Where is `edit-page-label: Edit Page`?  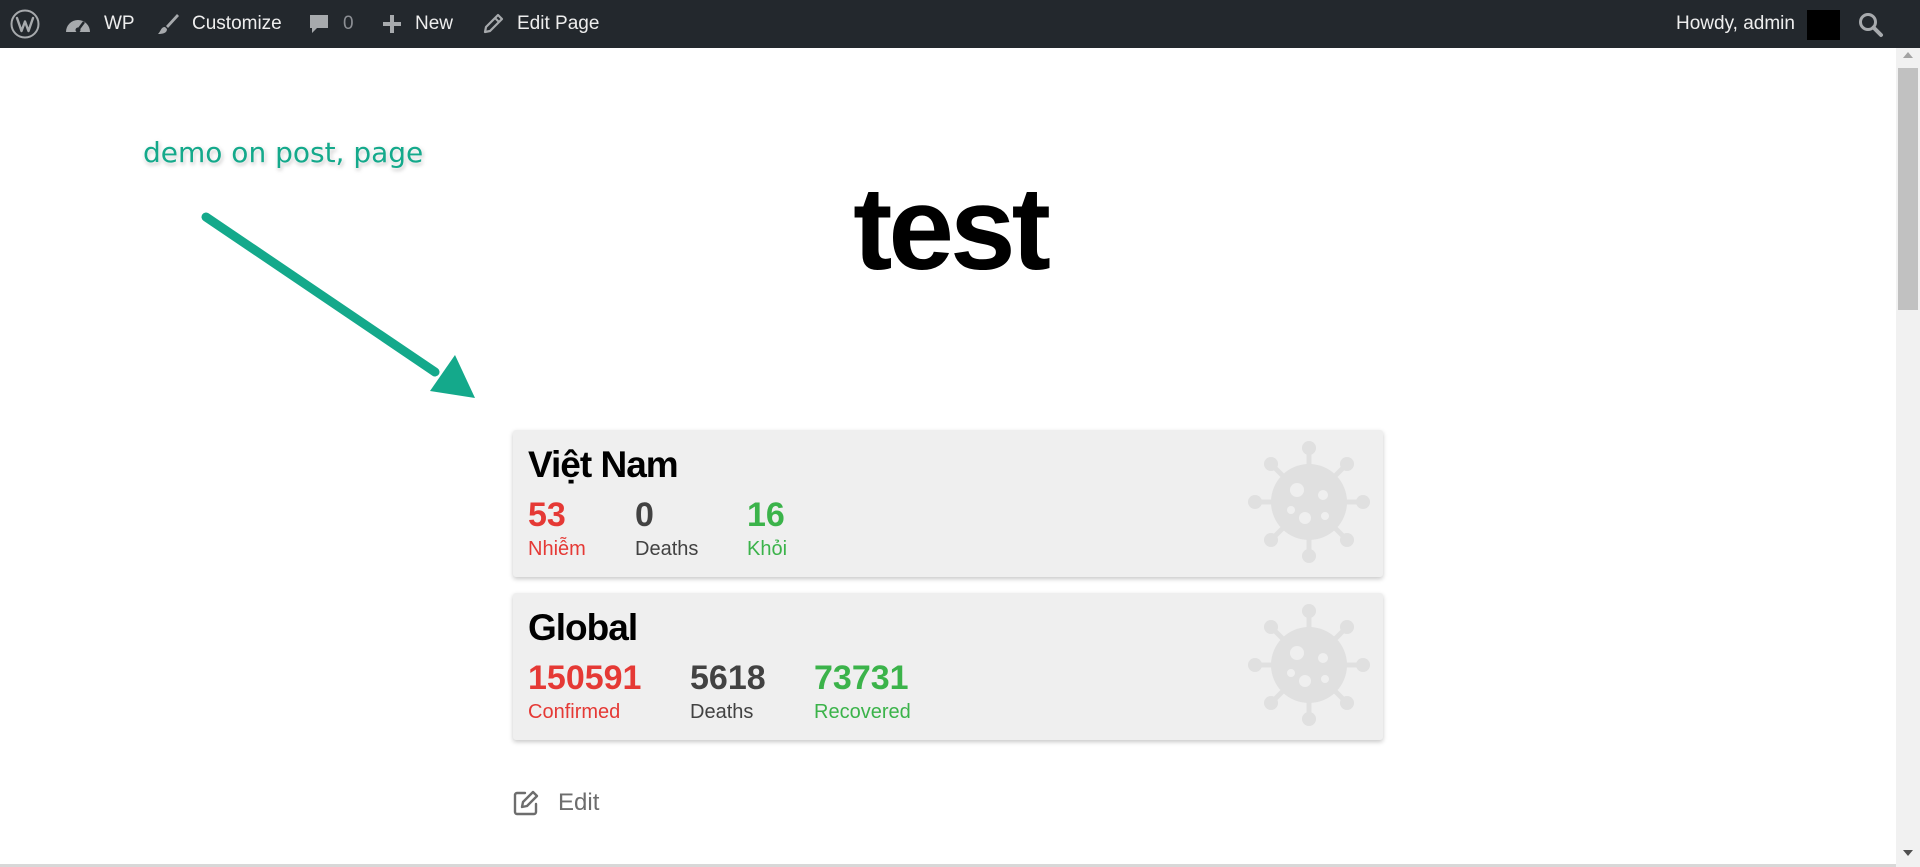 edit-page-label: Edit Page is located at coordinates (558, 23).